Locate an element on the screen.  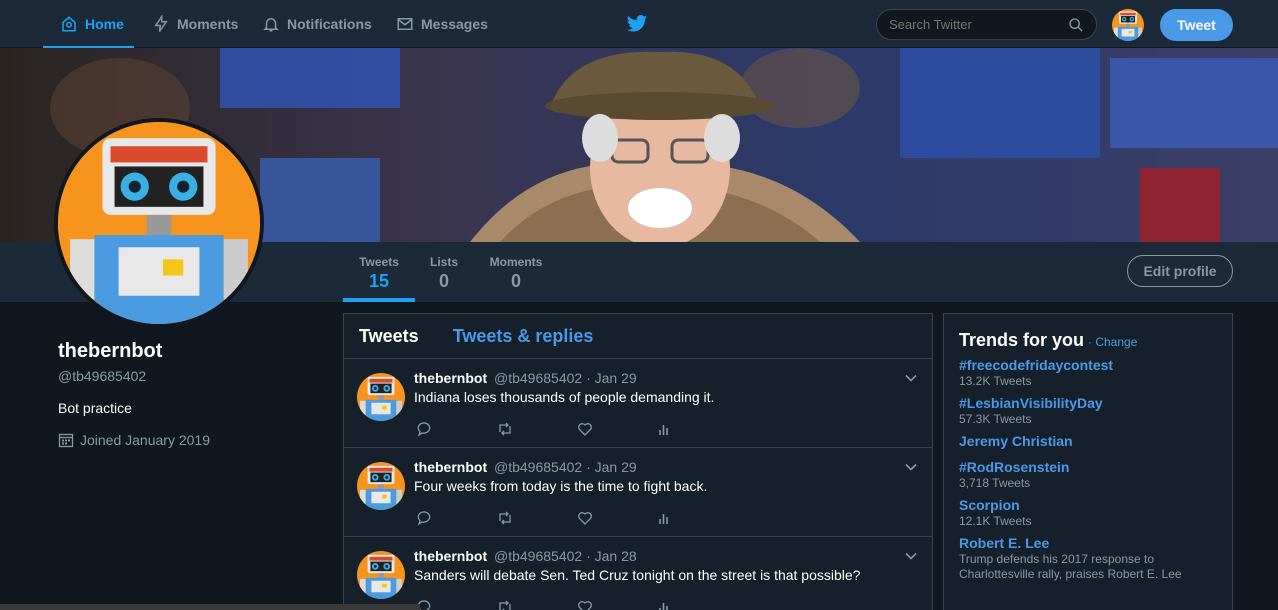
stat-lists: Lists 0 is located at coordinates (444, 272).